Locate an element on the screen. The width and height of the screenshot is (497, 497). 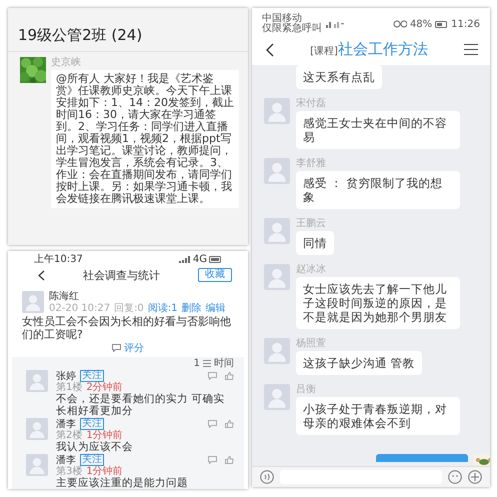
sender-name: 王鹏云 is located at coordinates (311, 223).